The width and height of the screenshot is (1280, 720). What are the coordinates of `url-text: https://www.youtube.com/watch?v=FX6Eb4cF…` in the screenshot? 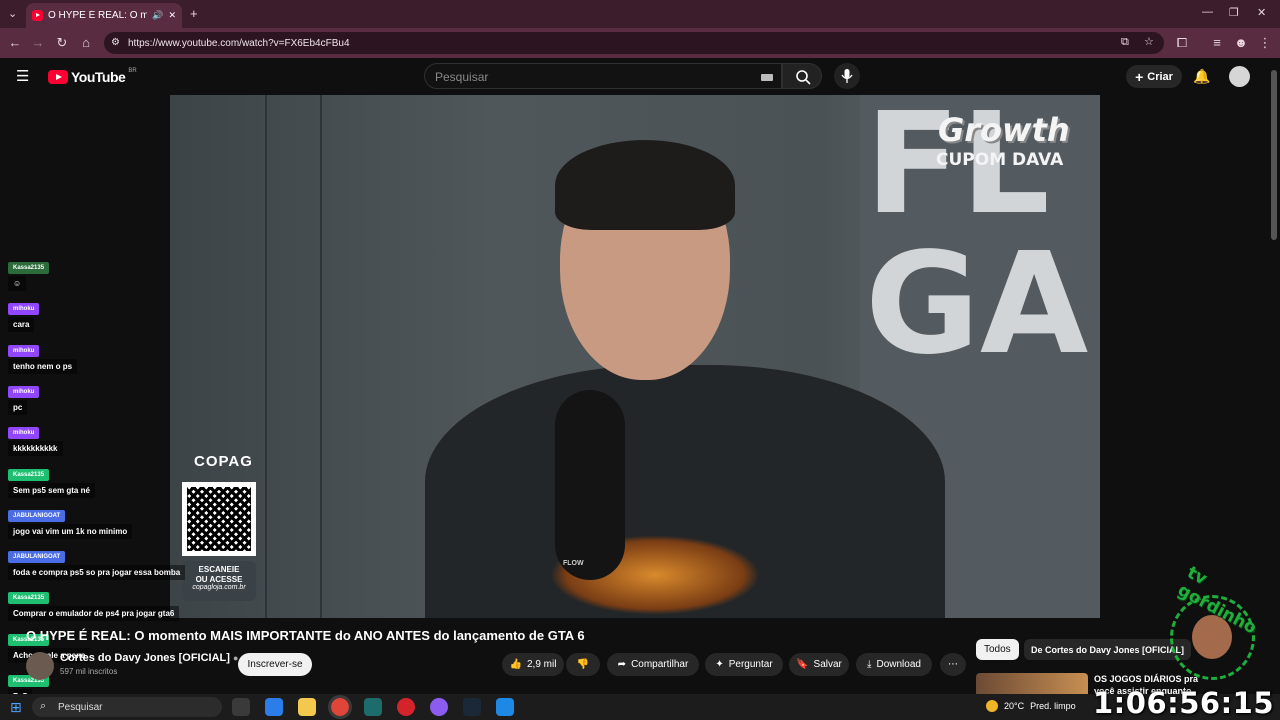 It's located at (239, 43).